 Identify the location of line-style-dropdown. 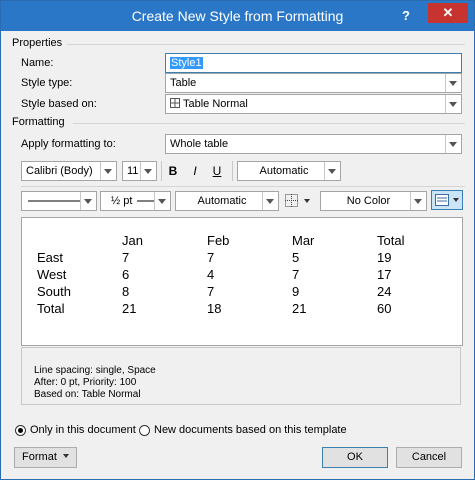
(59, 201).